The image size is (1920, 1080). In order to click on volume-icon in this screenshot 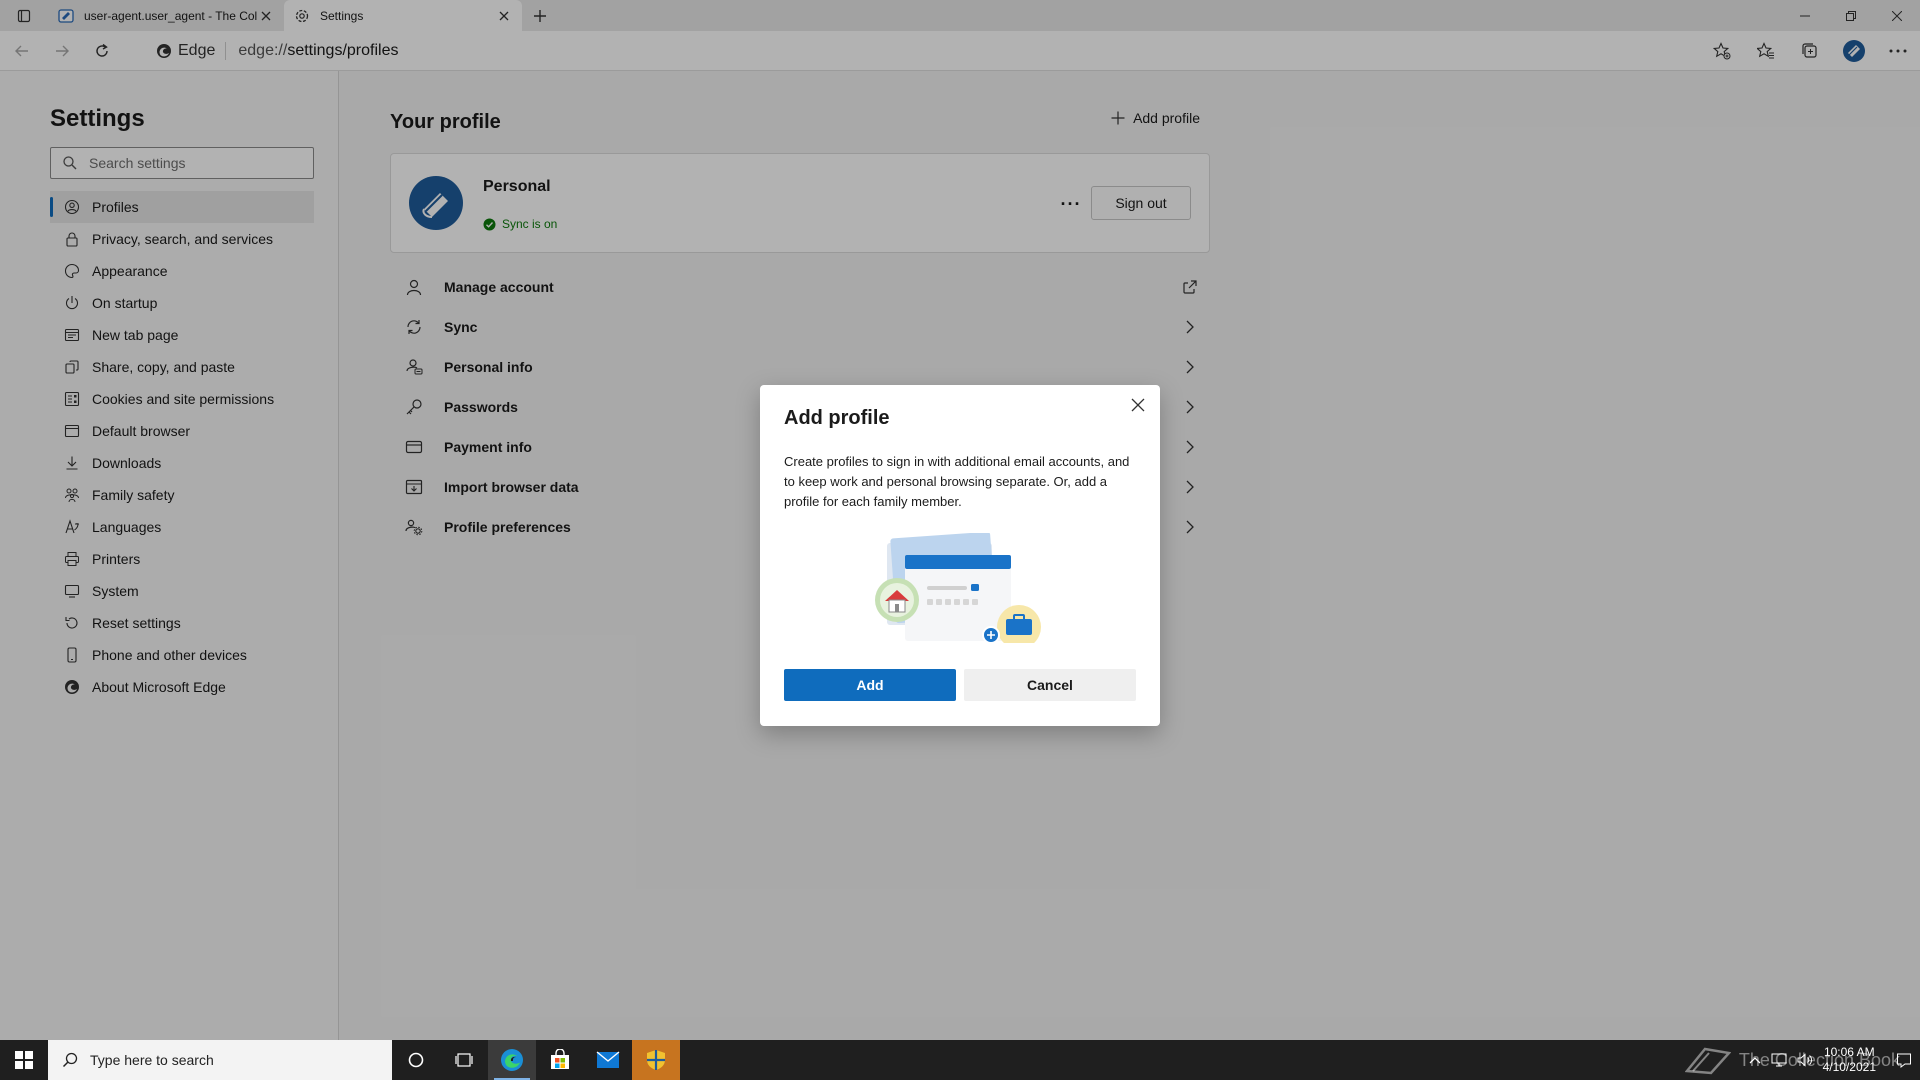, I will do `click(1805, 1060)`.